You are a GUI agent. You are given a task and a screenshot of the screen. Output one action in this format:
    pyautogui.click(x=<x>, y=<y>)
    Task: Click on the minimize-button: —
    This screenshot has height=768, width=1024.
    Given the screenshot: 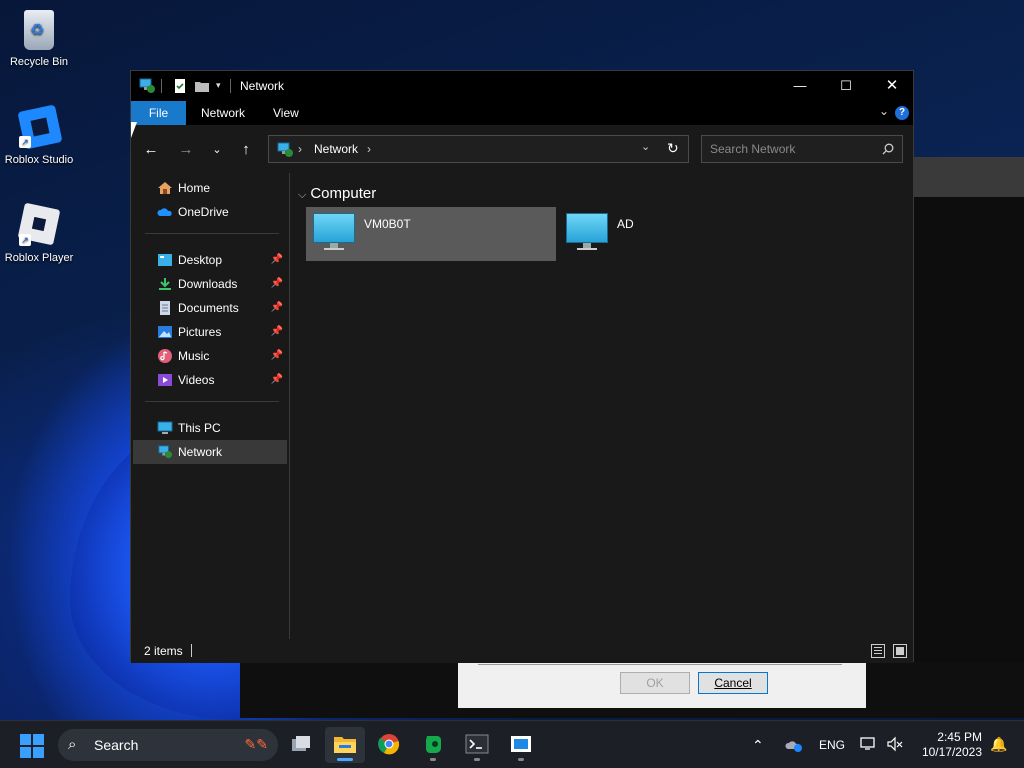 What is the action you would take?
    pyautogui.click(x=800, y=86)
    